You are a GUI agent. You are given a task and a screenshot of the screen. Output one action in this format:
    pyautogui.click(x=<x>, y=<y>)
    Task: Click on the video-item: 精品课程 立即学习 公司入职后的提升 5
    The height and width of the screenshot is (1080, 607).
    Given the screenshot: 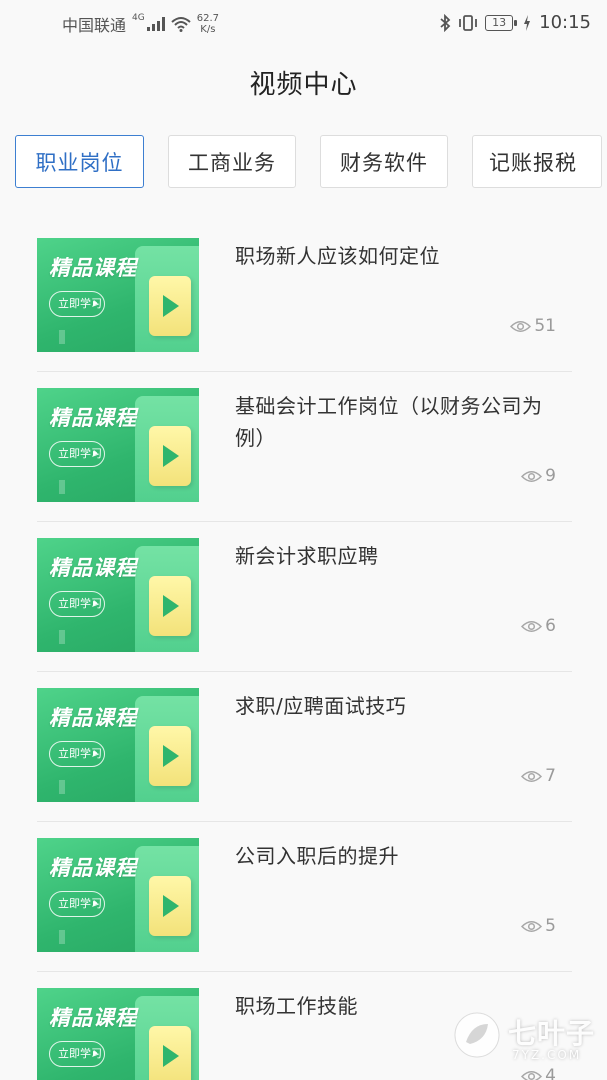 What is the action you would take?
    pyautogui.click(x=304, y=897)
    